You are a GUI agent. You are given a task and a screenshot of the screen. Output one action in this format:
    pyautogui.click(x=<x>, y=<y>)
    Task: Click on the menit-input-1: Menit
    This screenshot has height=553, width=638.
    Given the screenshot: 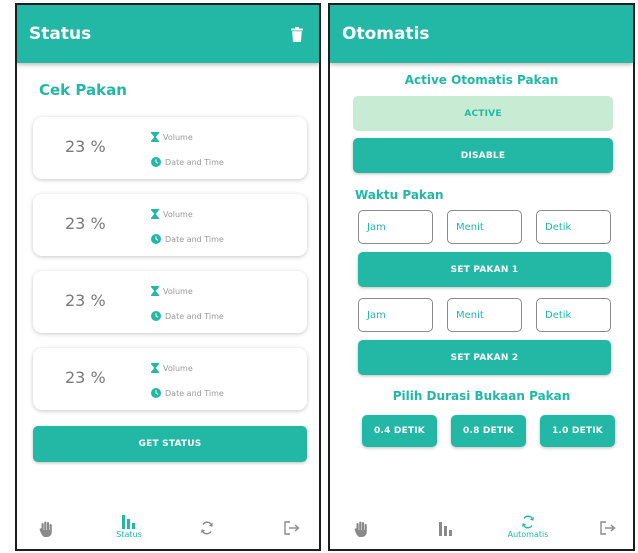 What is the action you would take?
    pyautogui.click(x=484, y=227)
    